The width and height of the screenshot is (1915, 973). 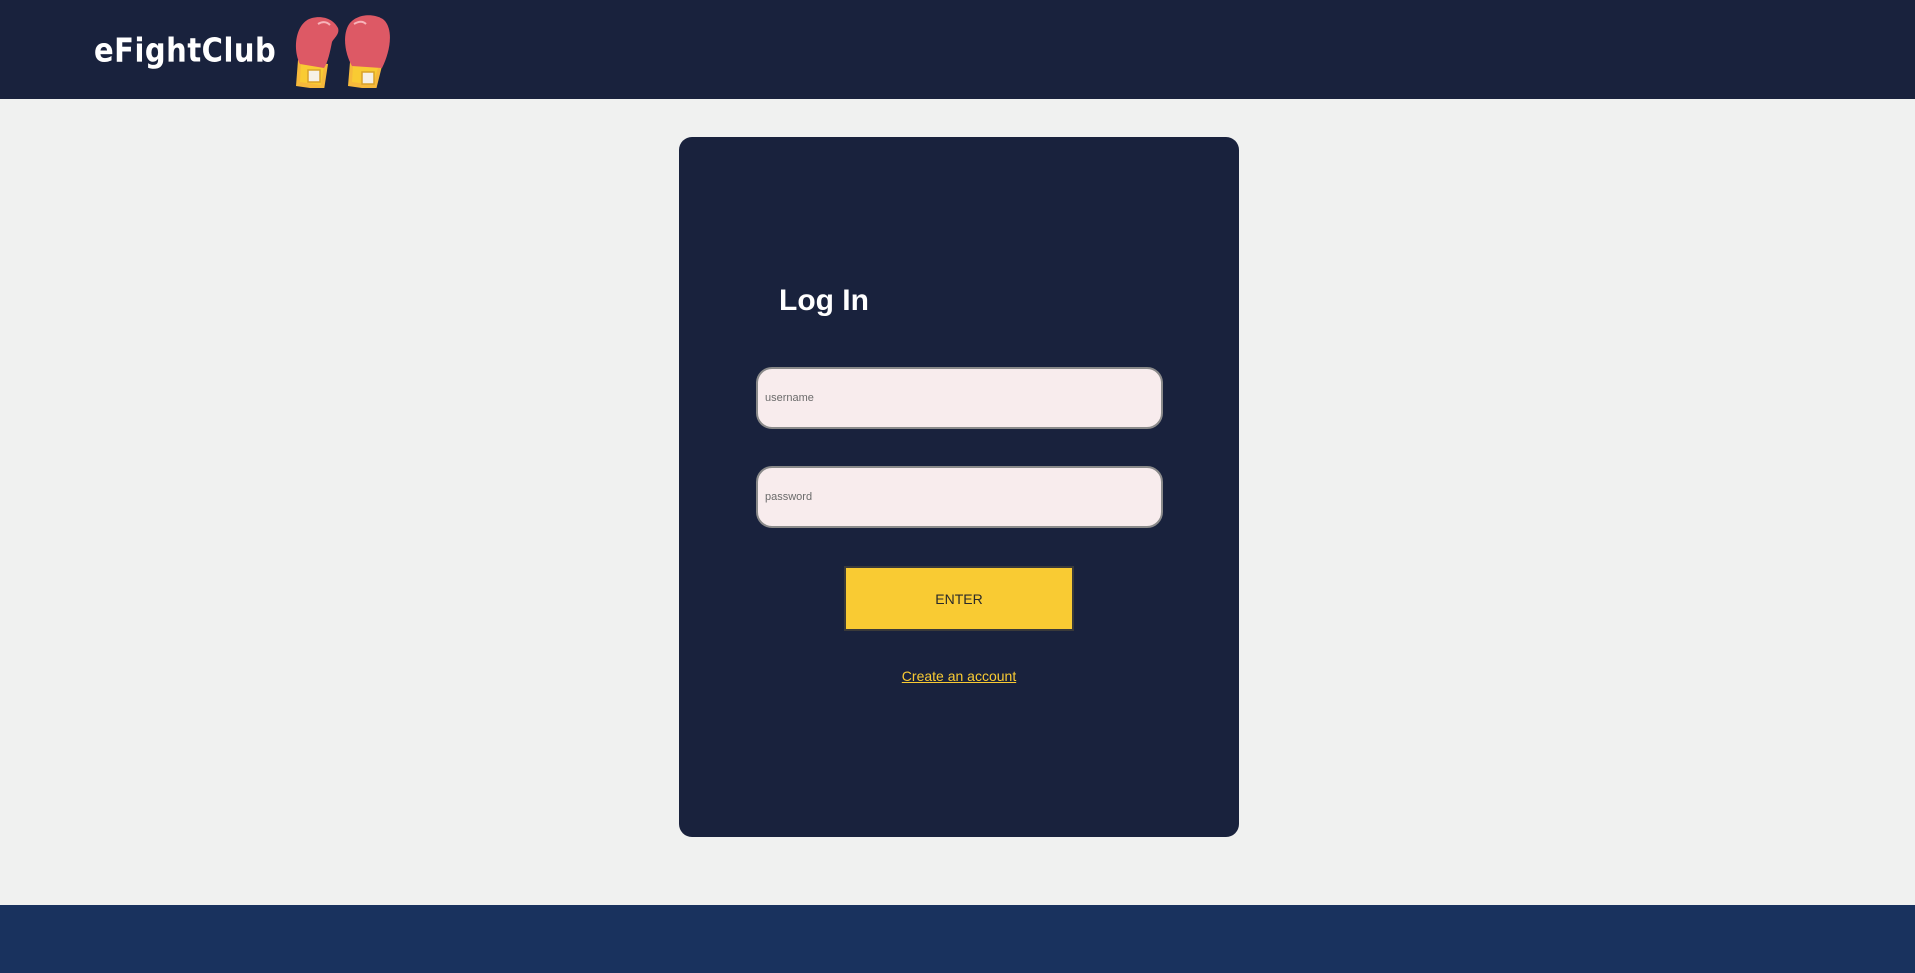 I want to click on page-footer, so click(x=957, y=939).